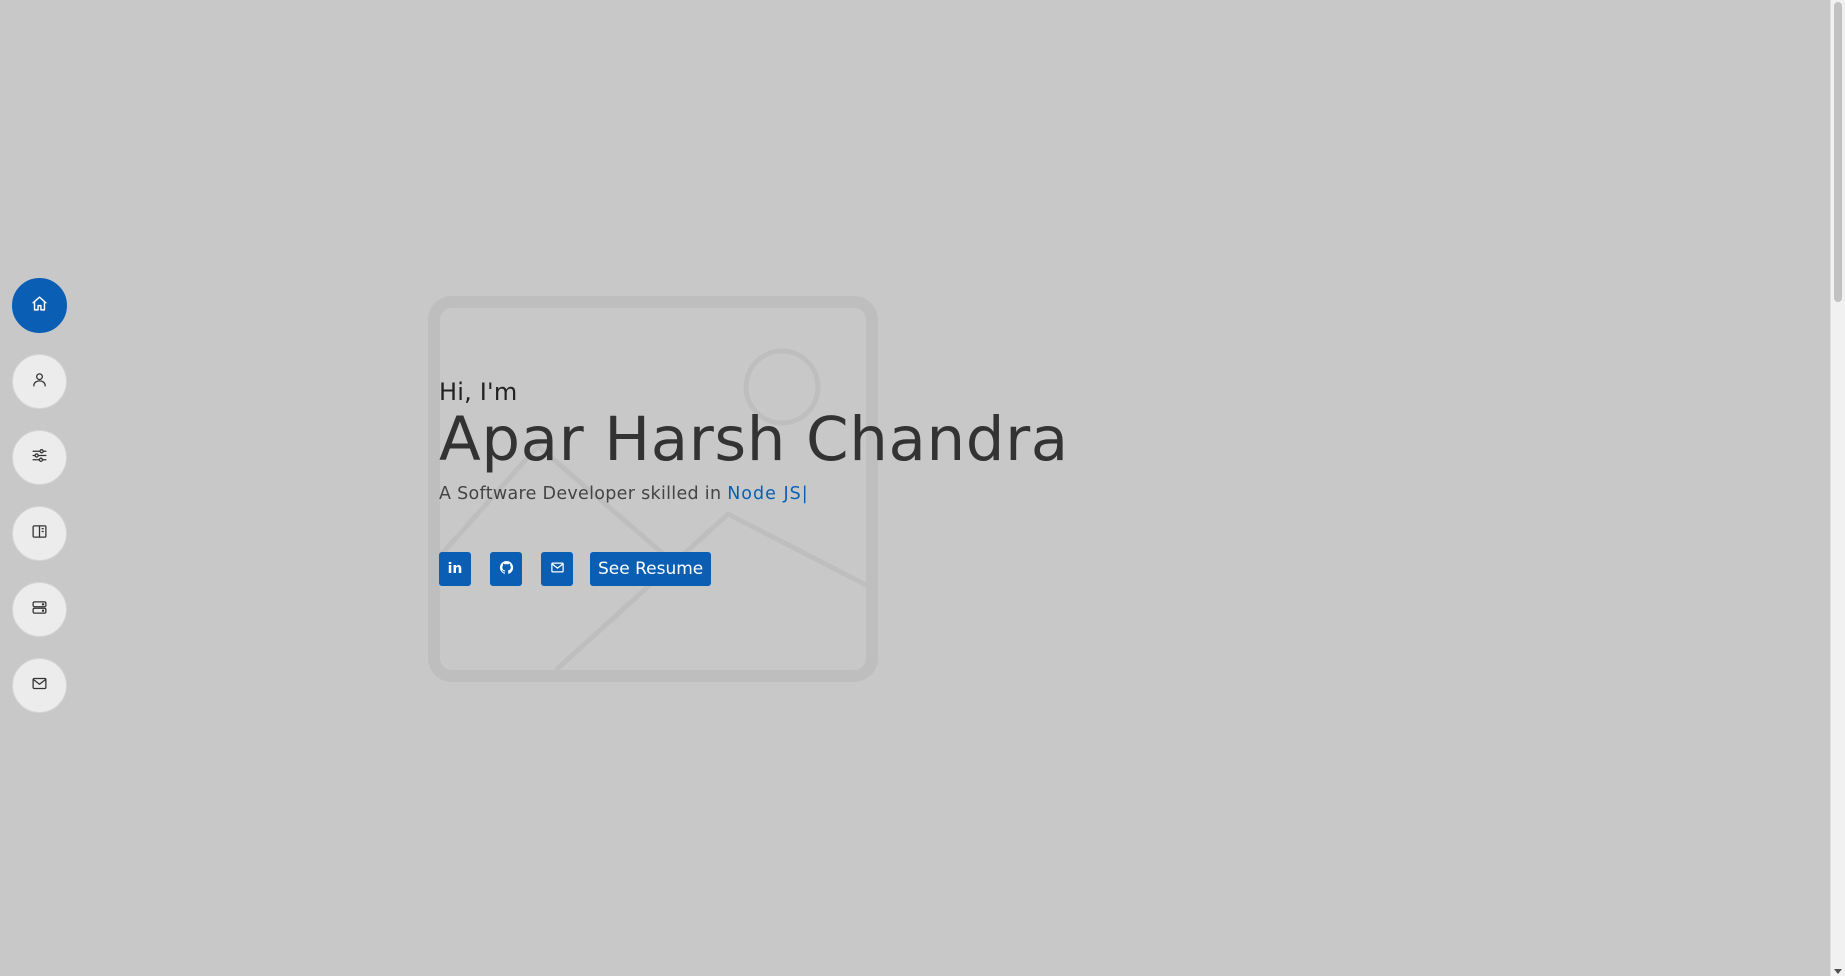 This screenshot has width=1845, height=976. I want to click on sidebar-nav, so click(39, 495).